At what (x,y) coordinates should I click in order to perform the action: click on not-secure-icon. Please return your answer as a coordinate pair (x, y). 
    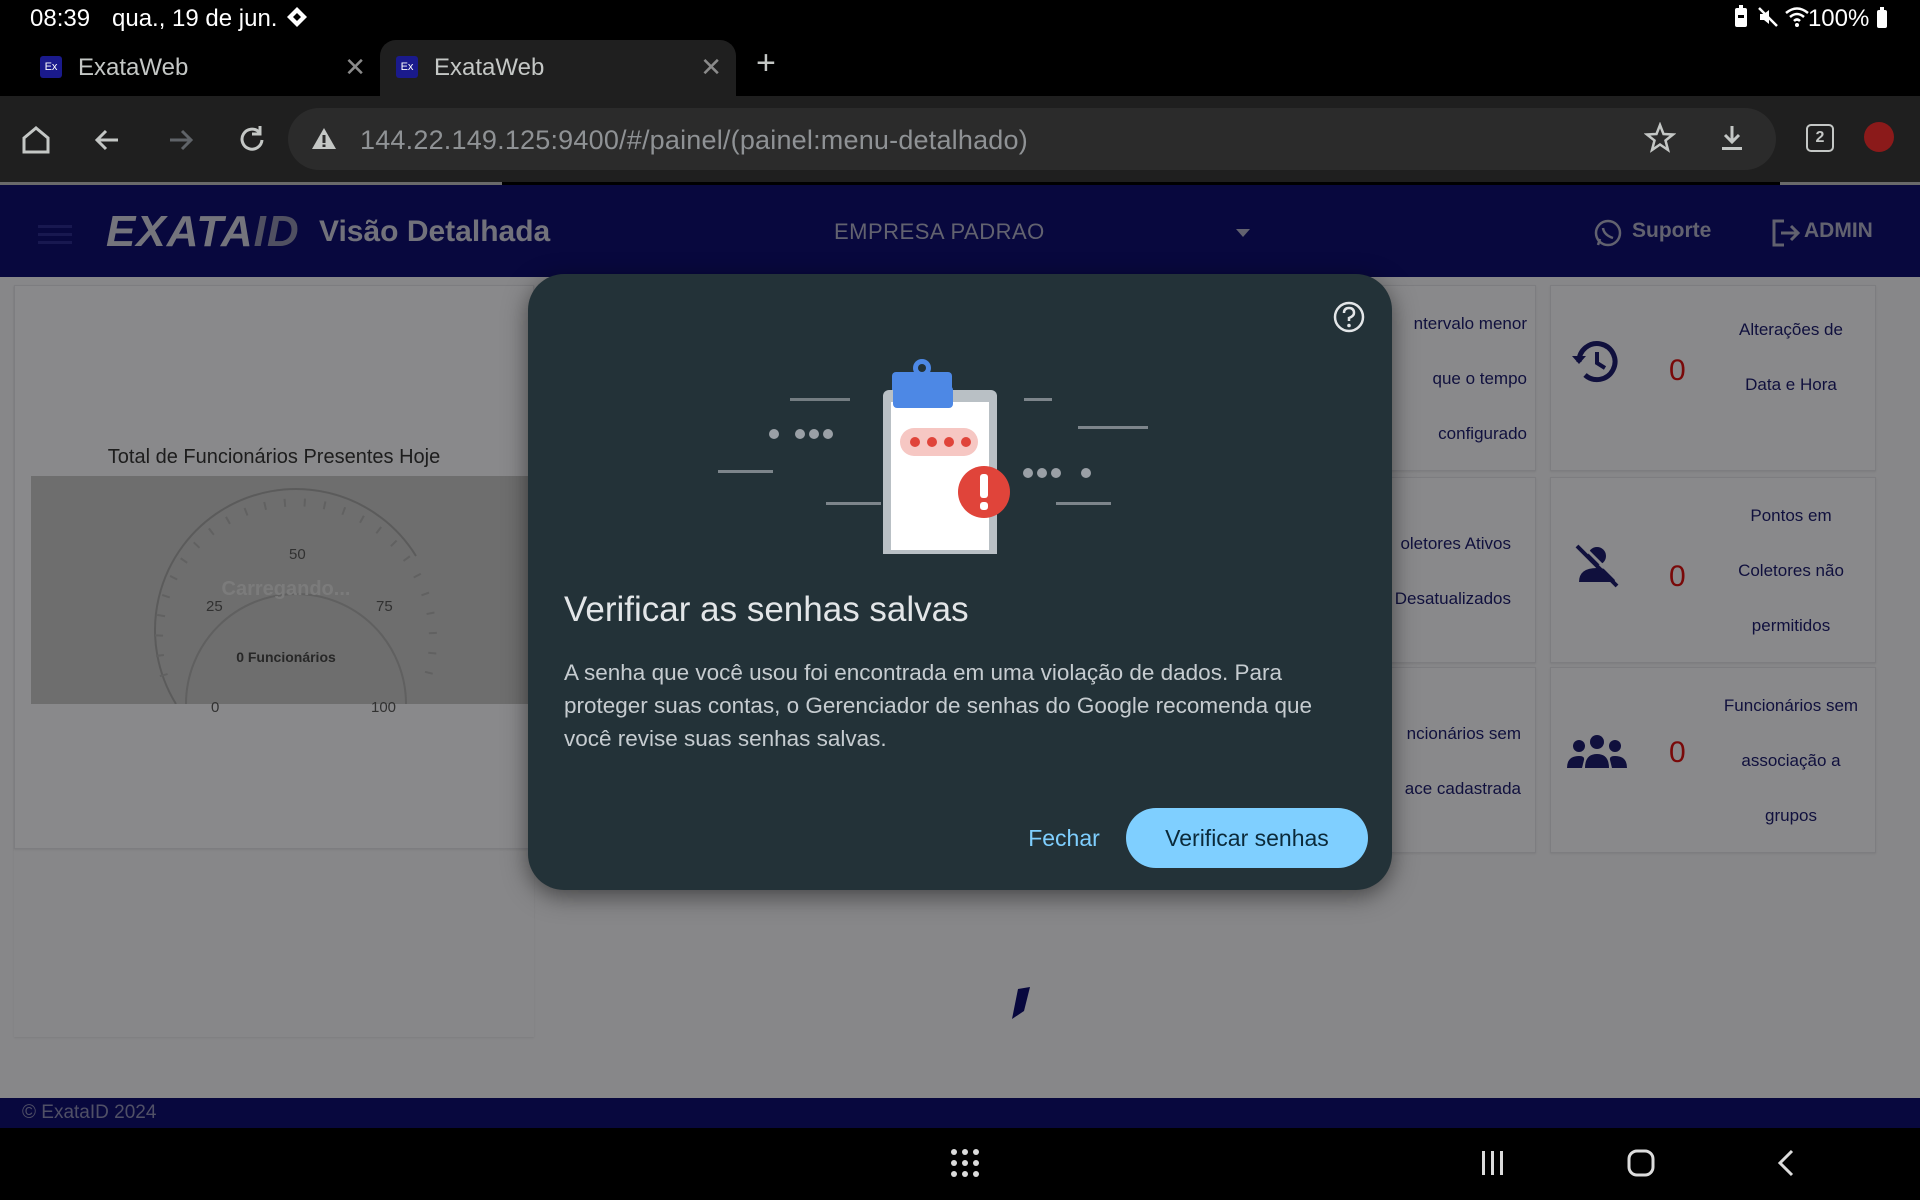
    Looking at the image, I should click on (324, 141).